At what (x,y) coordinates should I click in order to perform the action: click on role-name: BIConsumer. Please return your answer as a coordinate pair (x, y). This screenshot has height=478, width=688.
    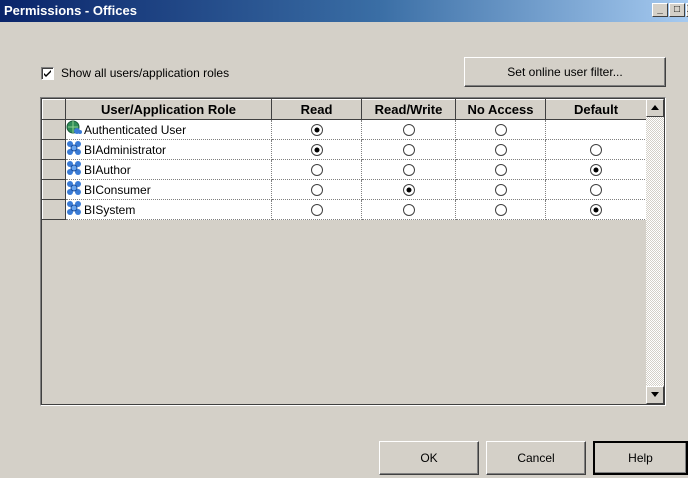
    Looking at the image, I should click on (117, 189).